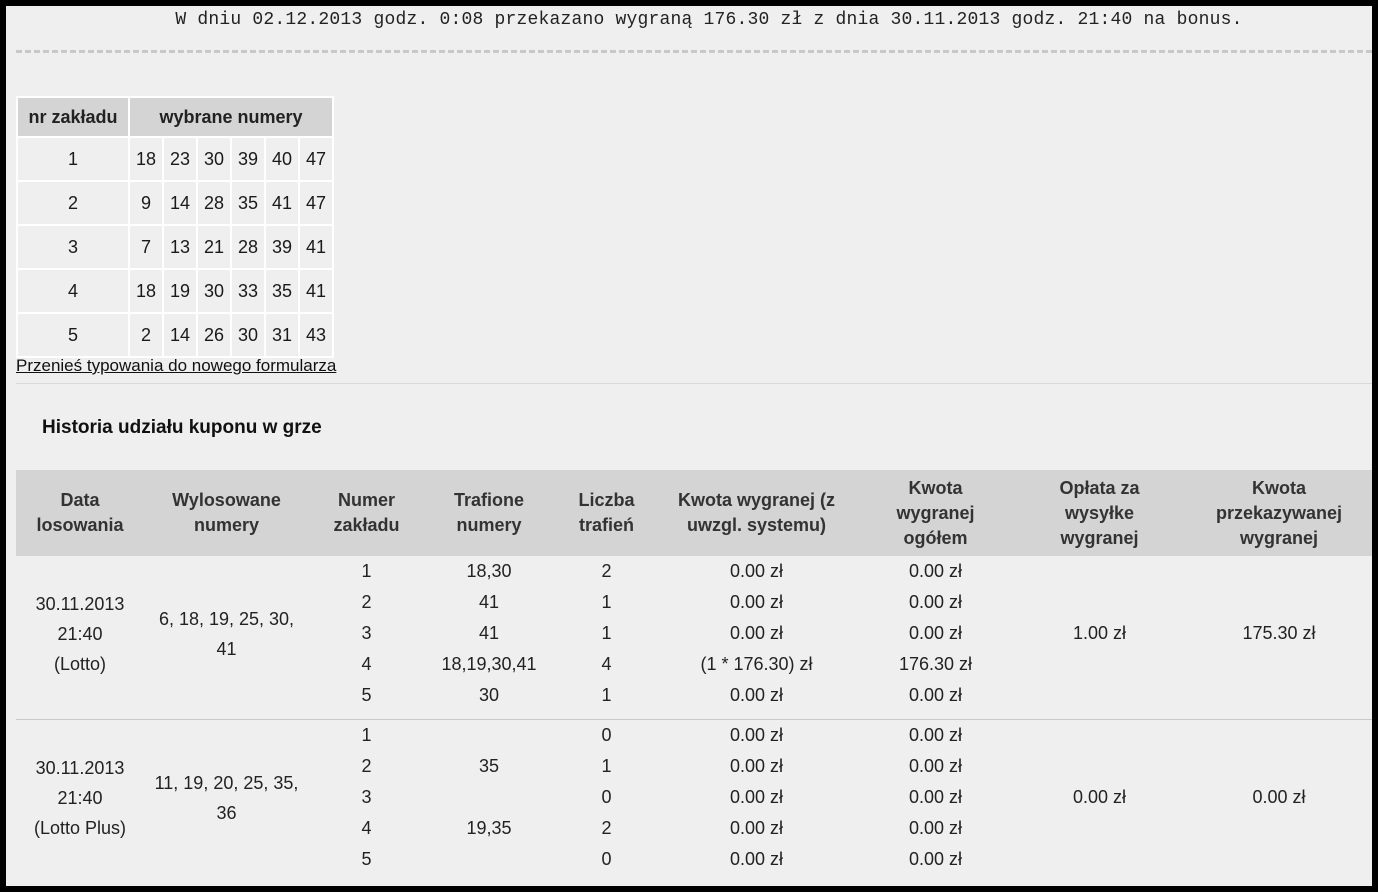 The image size is (1378, 892). Describe the element at coordinates (226, 797) in the screenshot. I see `drawn-numbers: 11, 19, 20, 25, 35, 36` at that location.